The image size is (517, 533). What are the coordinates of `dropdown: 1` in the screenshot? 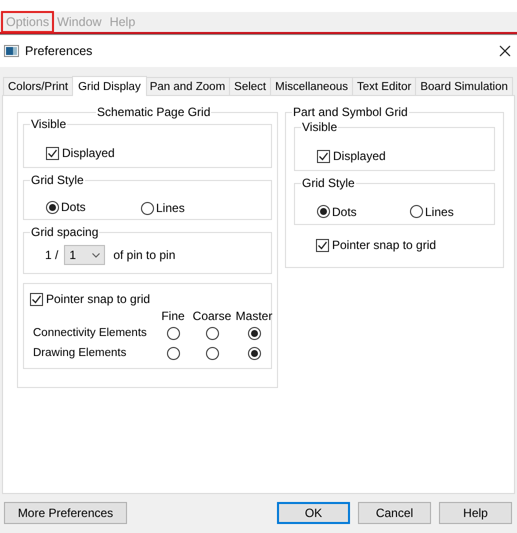 It's located at (85, 255).